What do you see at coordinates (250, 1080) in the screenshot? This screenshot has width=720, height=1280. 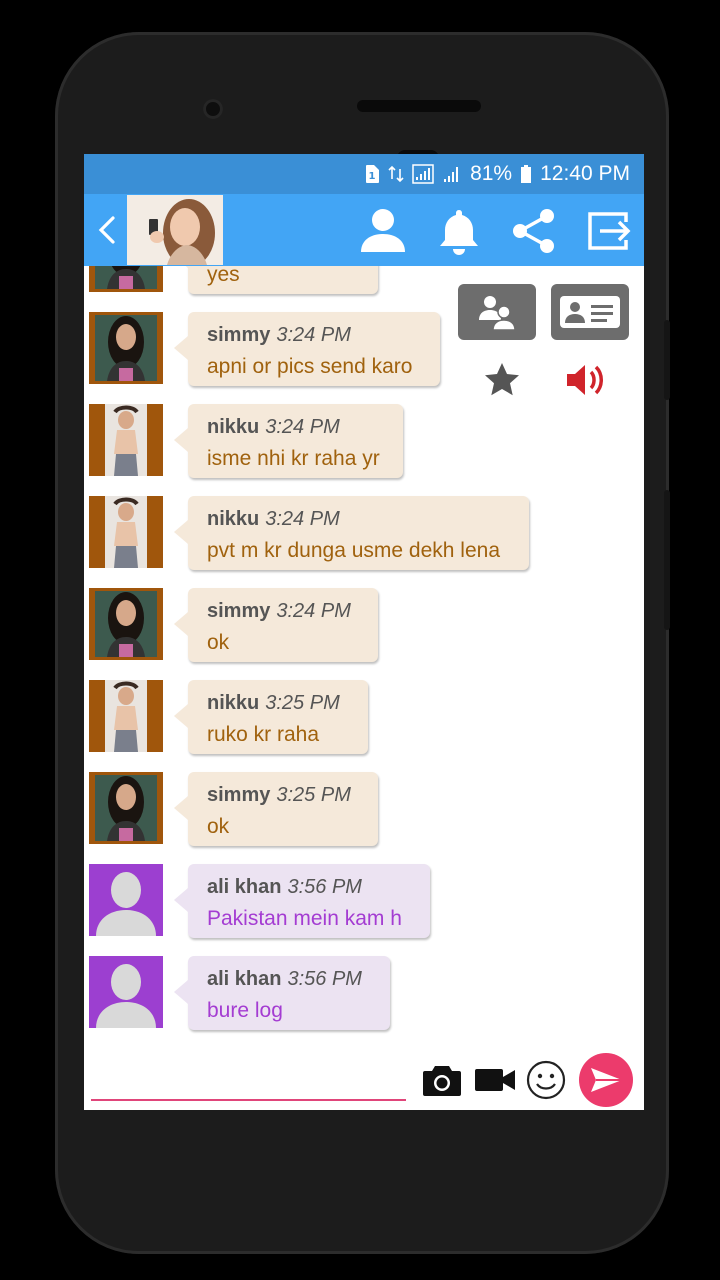 I see `message-input` at bounding box center [250, 1080].